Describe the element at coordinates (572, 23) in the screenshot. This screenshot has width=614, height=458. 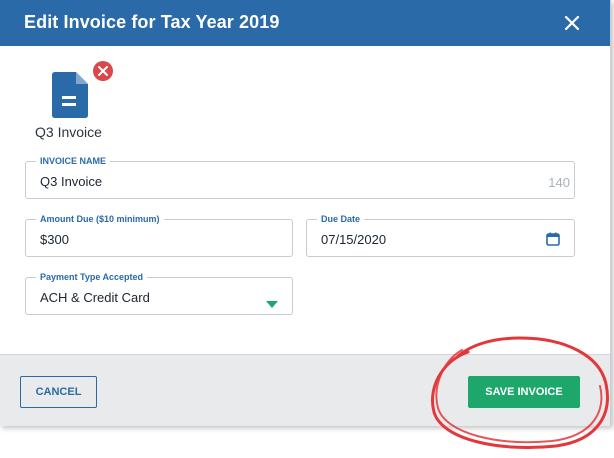
I see `close-icon` at that location.